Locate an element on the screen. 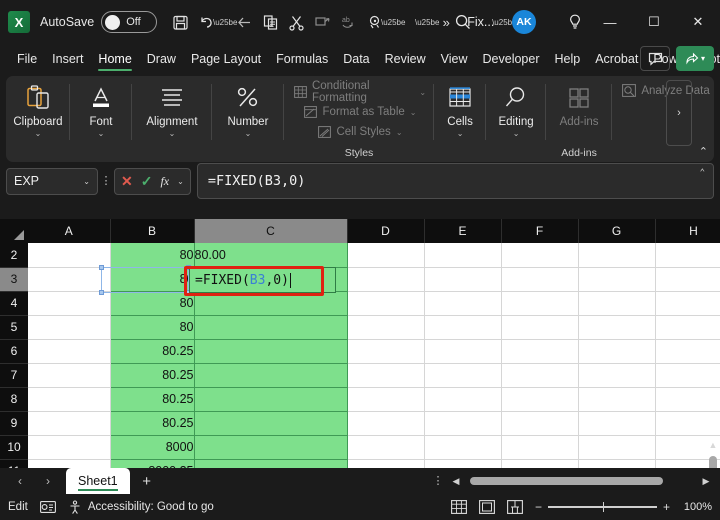  zoom-track is located at coordinates (602, 507).